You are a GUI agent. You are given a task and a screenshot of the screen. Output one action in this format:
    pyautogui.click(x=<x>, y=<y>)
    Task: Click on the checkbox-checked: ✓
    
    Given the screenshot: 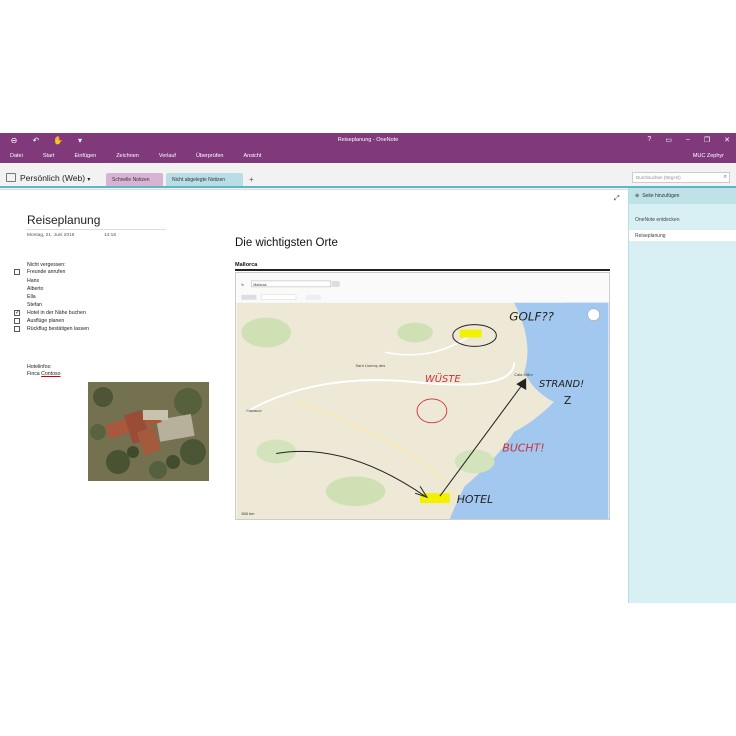 What is the action you would take?
    pyautogui.click(x=17, y=313)
    